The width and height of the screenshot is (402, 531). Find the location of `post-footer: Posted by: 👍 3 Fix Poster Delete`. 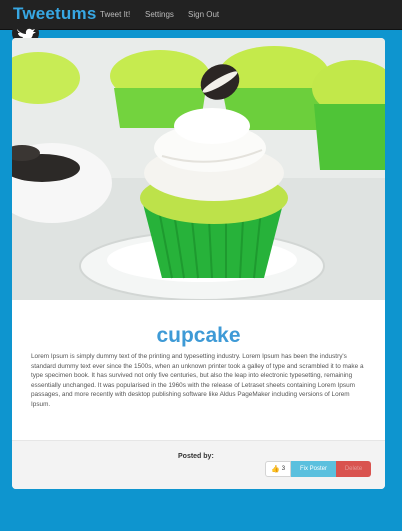

post-footer: Posted by: 👍 3 Fix Poster Delete is located at coordinates (198, 464).